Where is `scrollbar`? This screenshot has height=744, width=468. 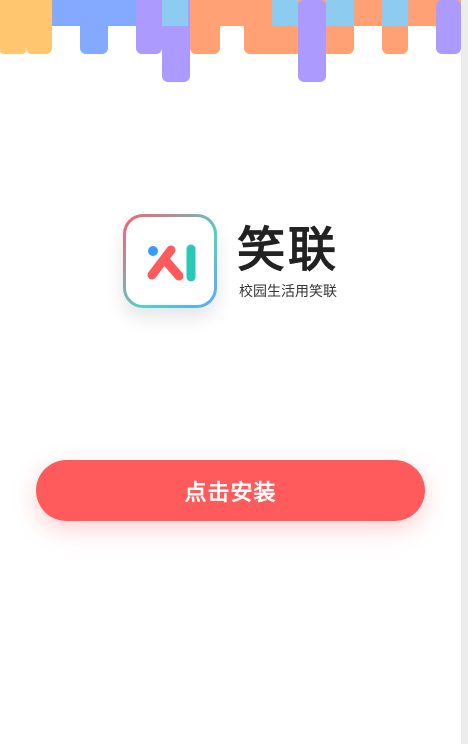 scrollbar is located at coordinates (464, 372).